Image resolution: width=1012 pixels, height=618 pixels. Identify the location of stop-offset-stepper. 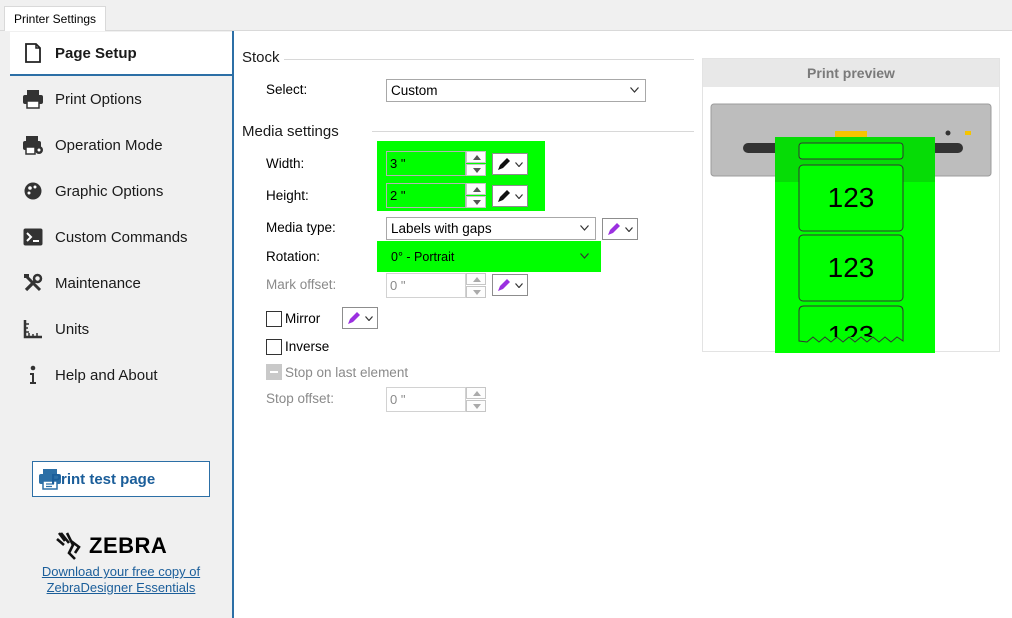
(476, 399).